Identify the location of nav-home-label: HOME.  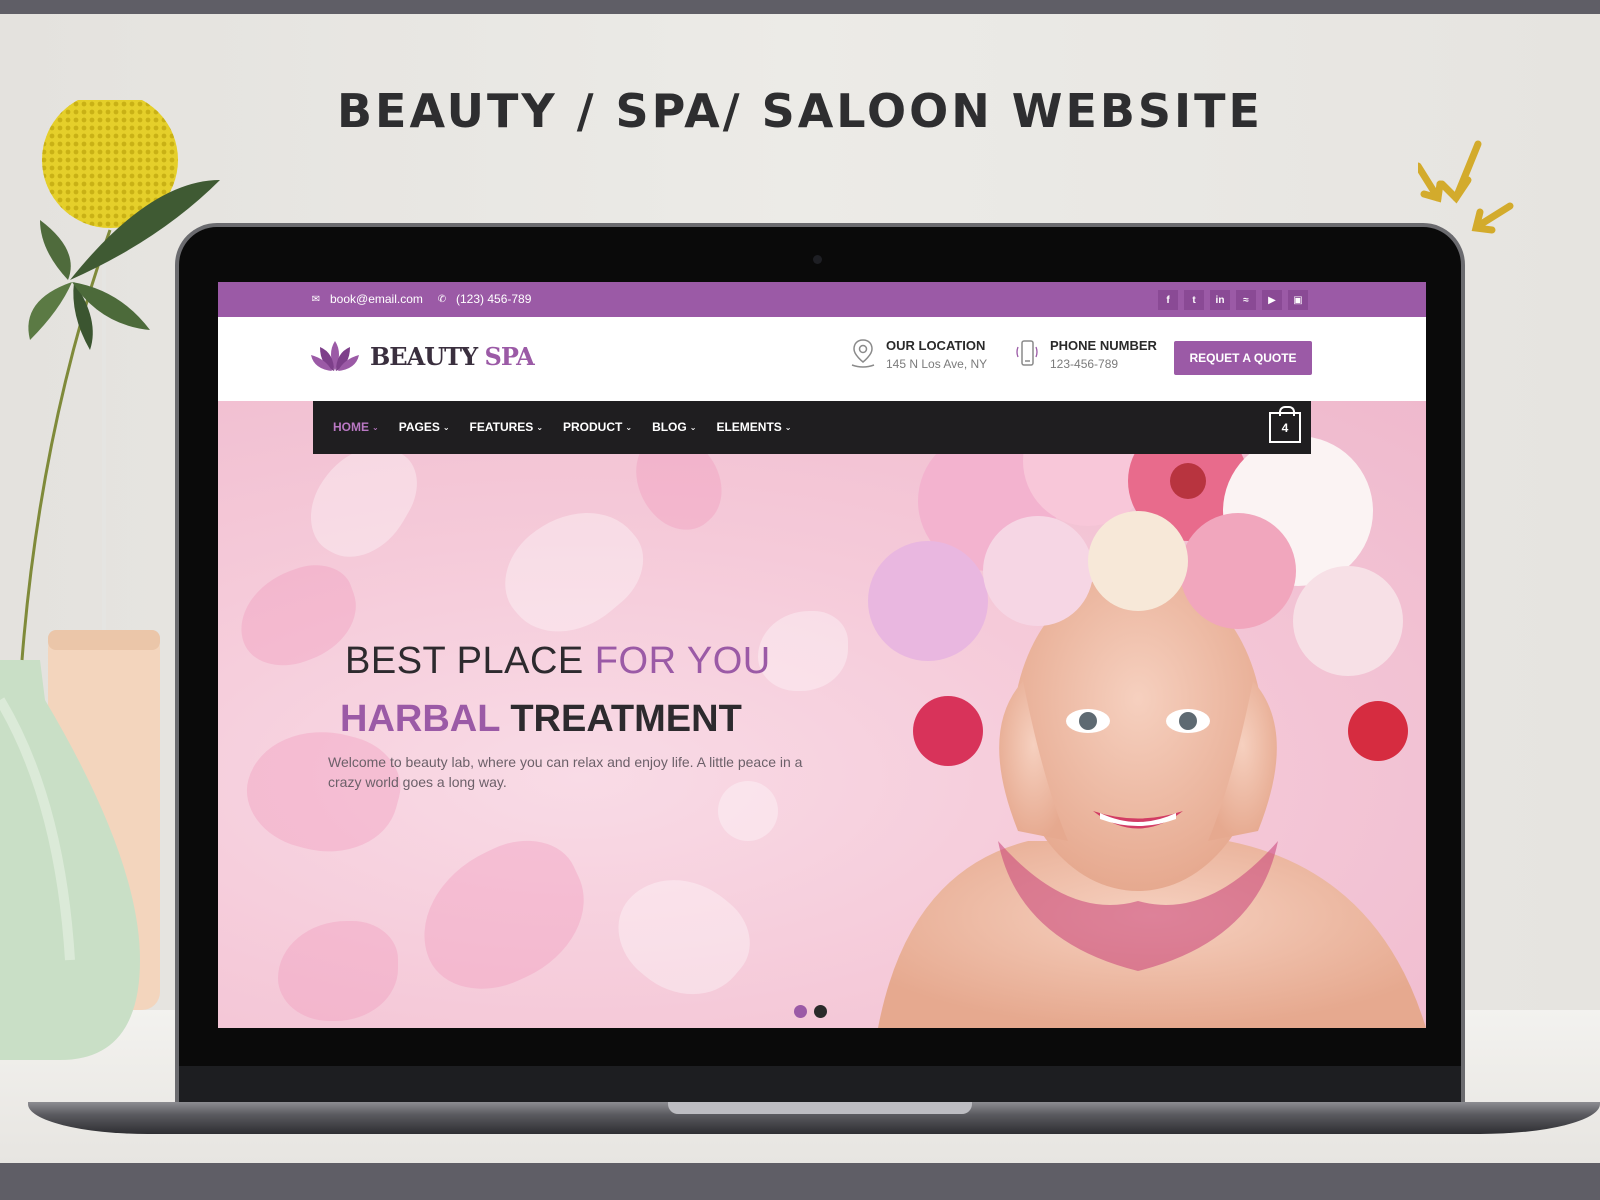
(351, 427).